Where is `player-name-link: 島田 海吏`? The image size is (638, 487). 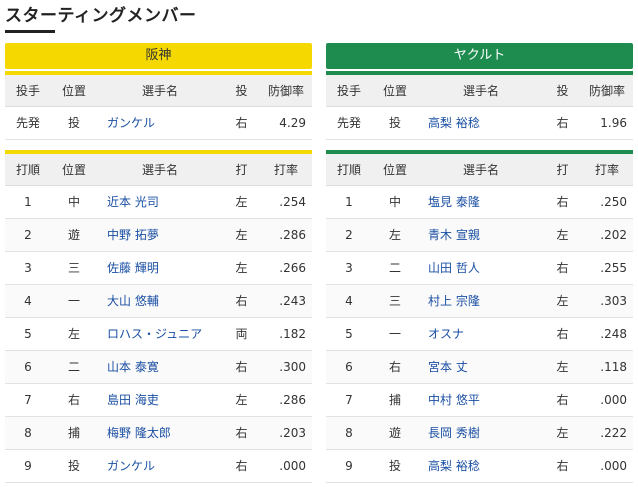 player-name-link: 島田 海吏 is located at coordinates (160, 400).